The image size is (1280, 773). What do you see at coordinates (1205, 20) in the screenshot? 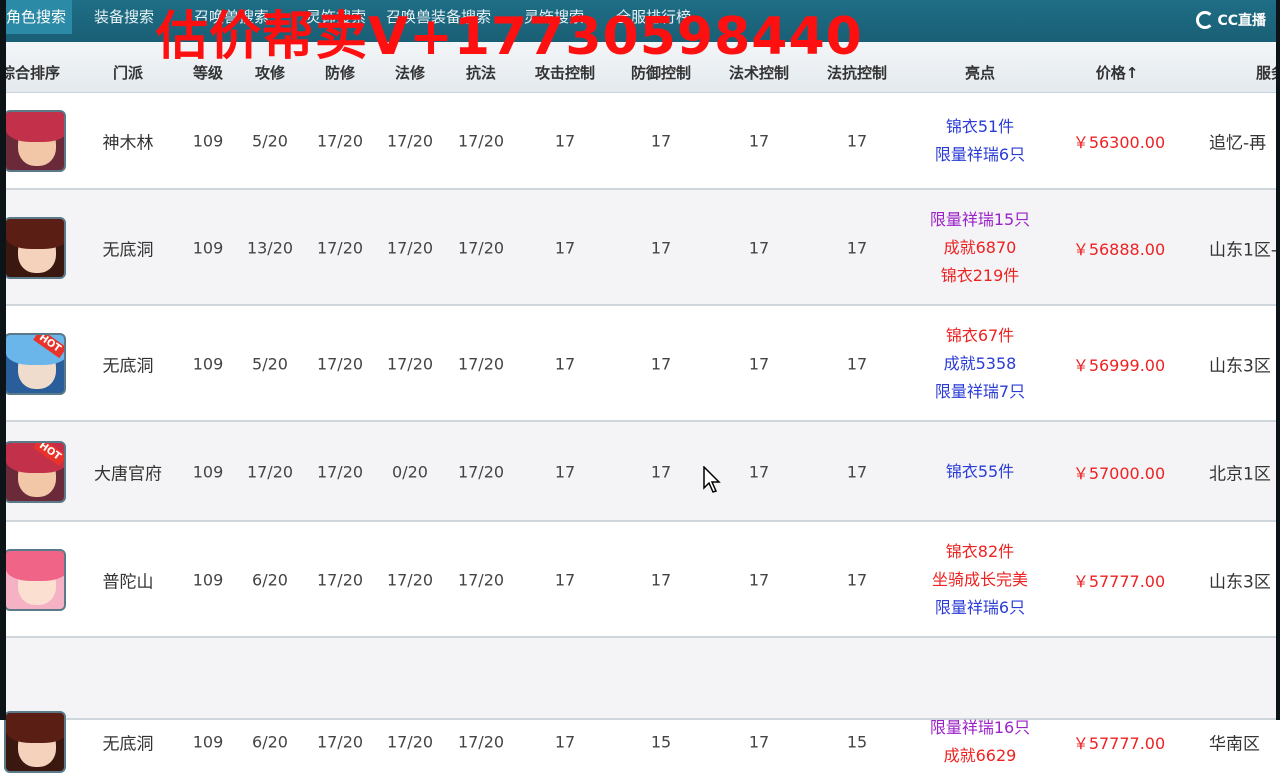
I see `cc-logo-icon` at bounding box center [1205, 20].